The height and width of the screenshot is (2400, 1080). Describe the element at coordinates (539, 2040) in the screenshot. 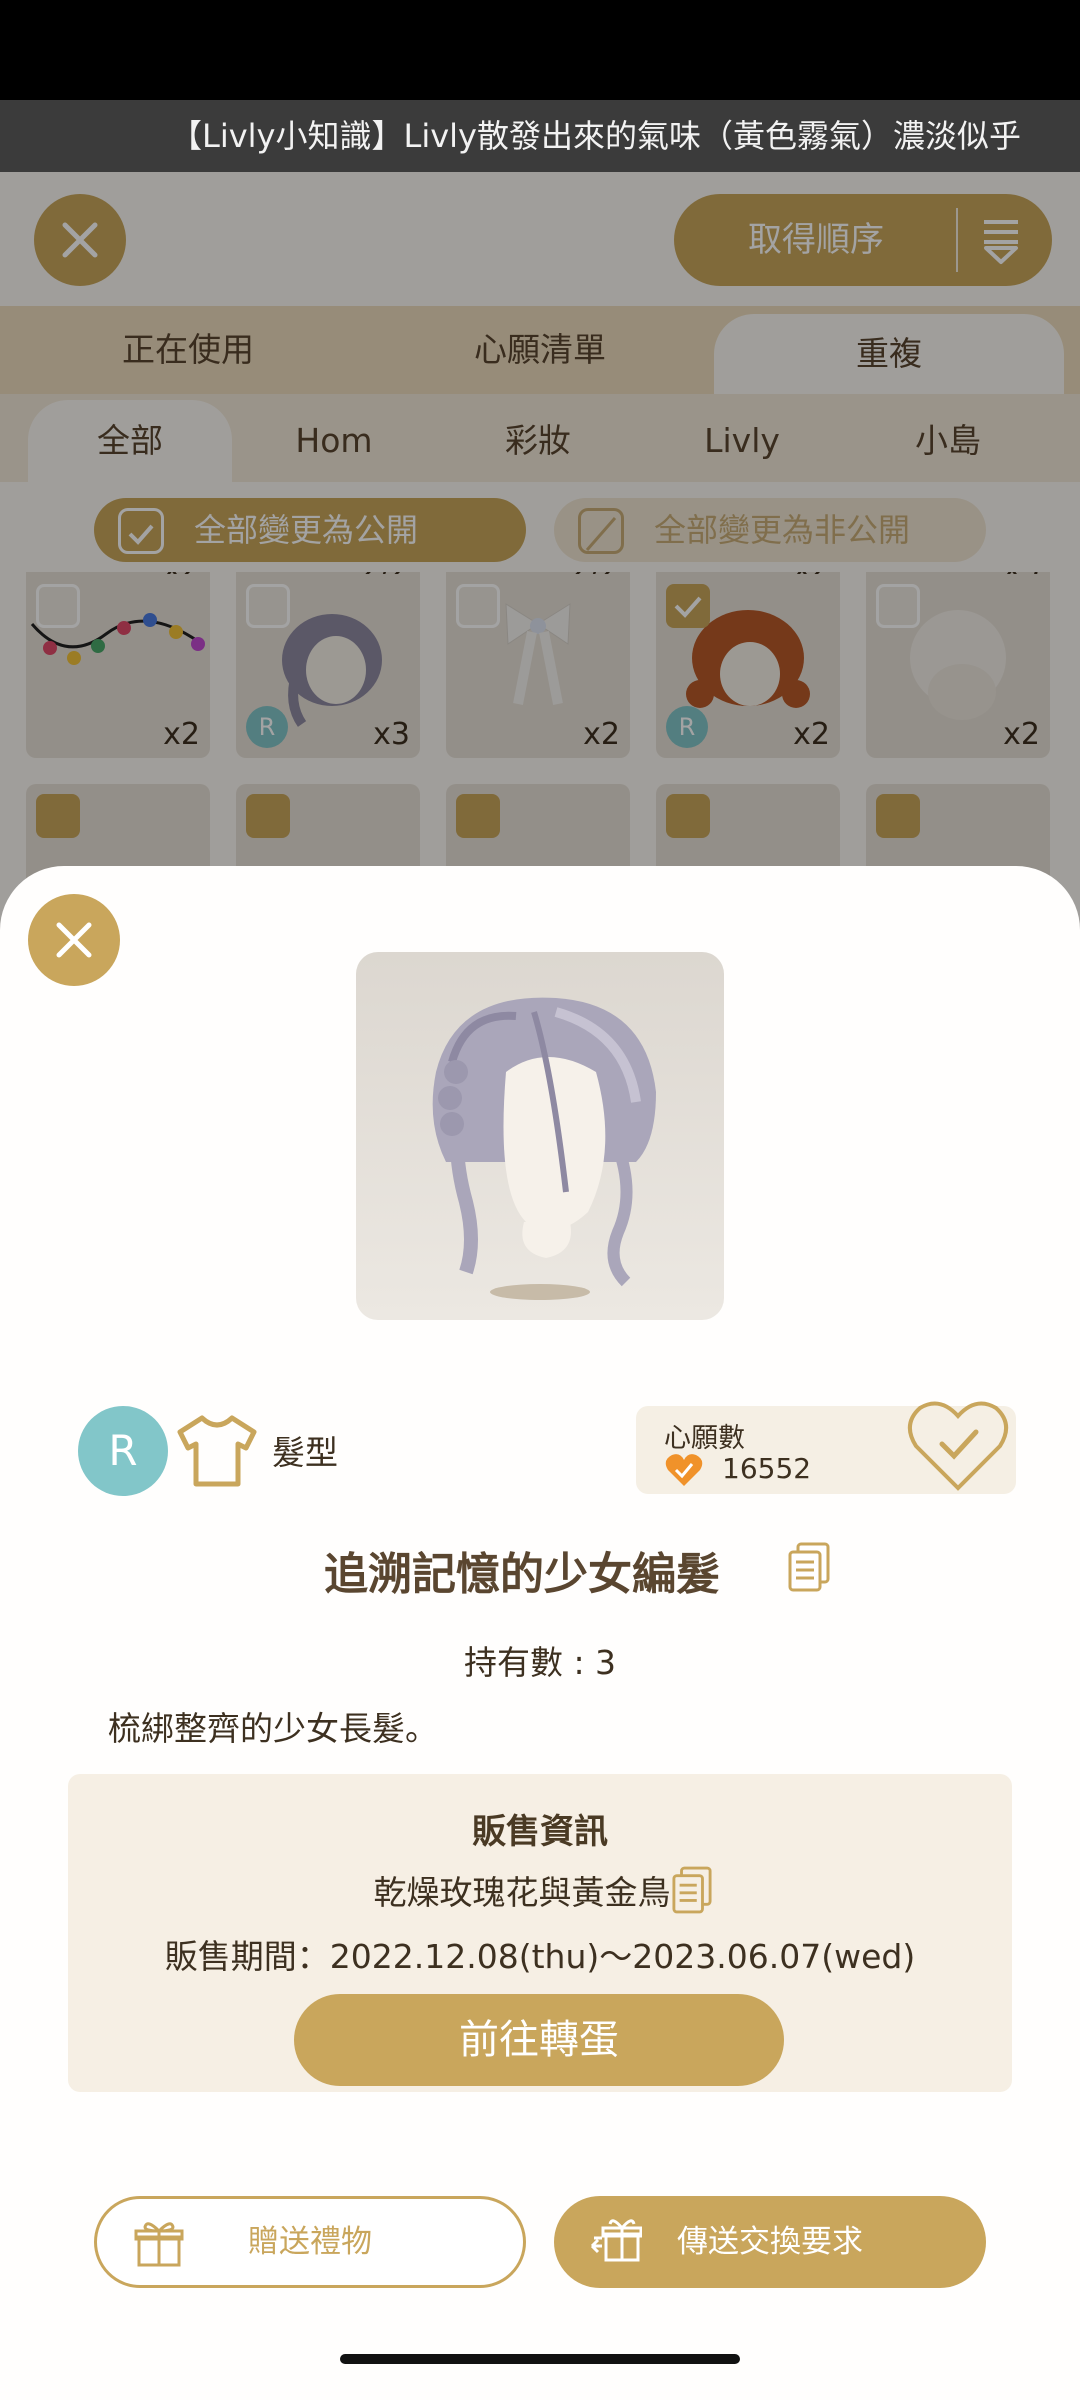

I see `go-to-gacha-button: 前往轉蛋` at that location.